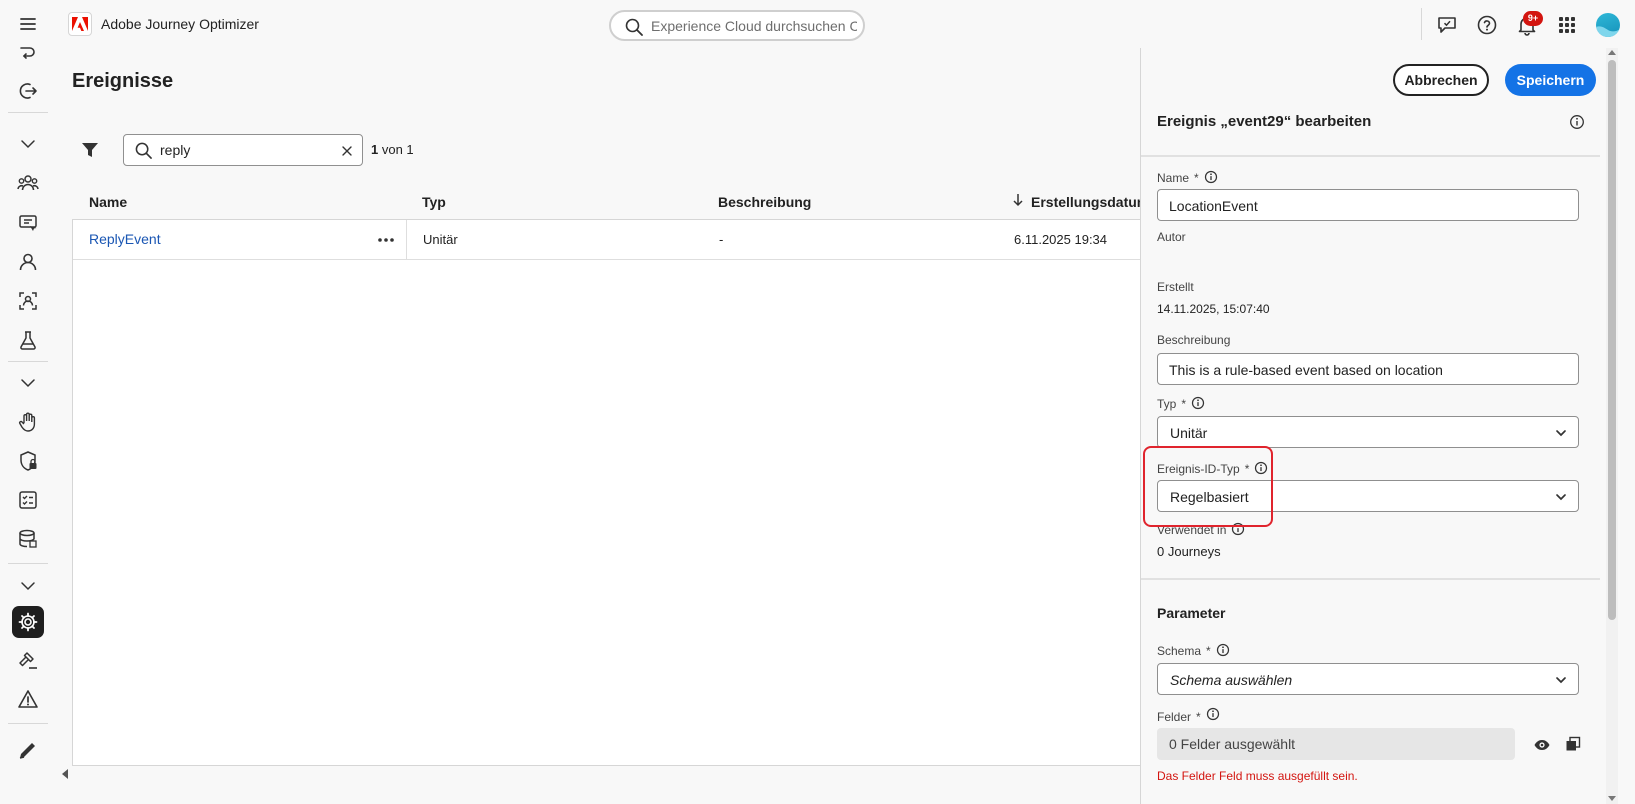  Describe the element at coordinates (65, 774) in the screenshot. I see `scroll-left-arrow-icon` at that location.